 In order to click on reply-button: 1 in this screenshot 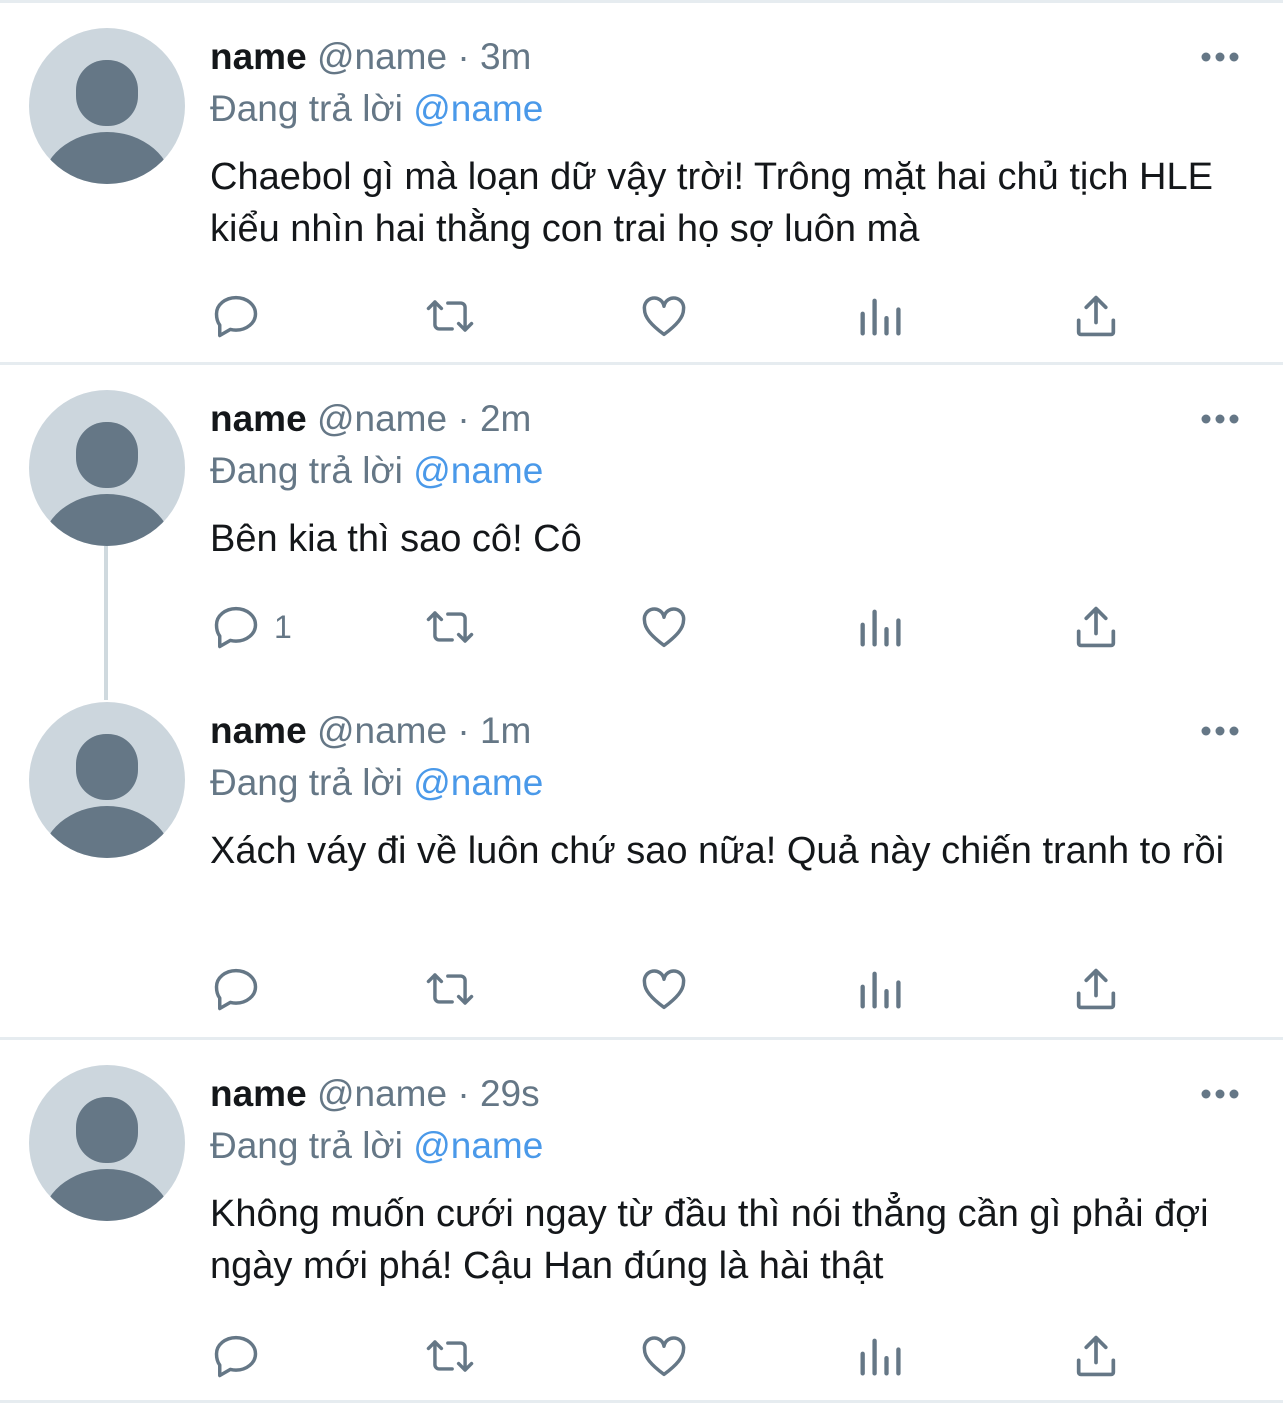, I will do `click(251, 627)`.